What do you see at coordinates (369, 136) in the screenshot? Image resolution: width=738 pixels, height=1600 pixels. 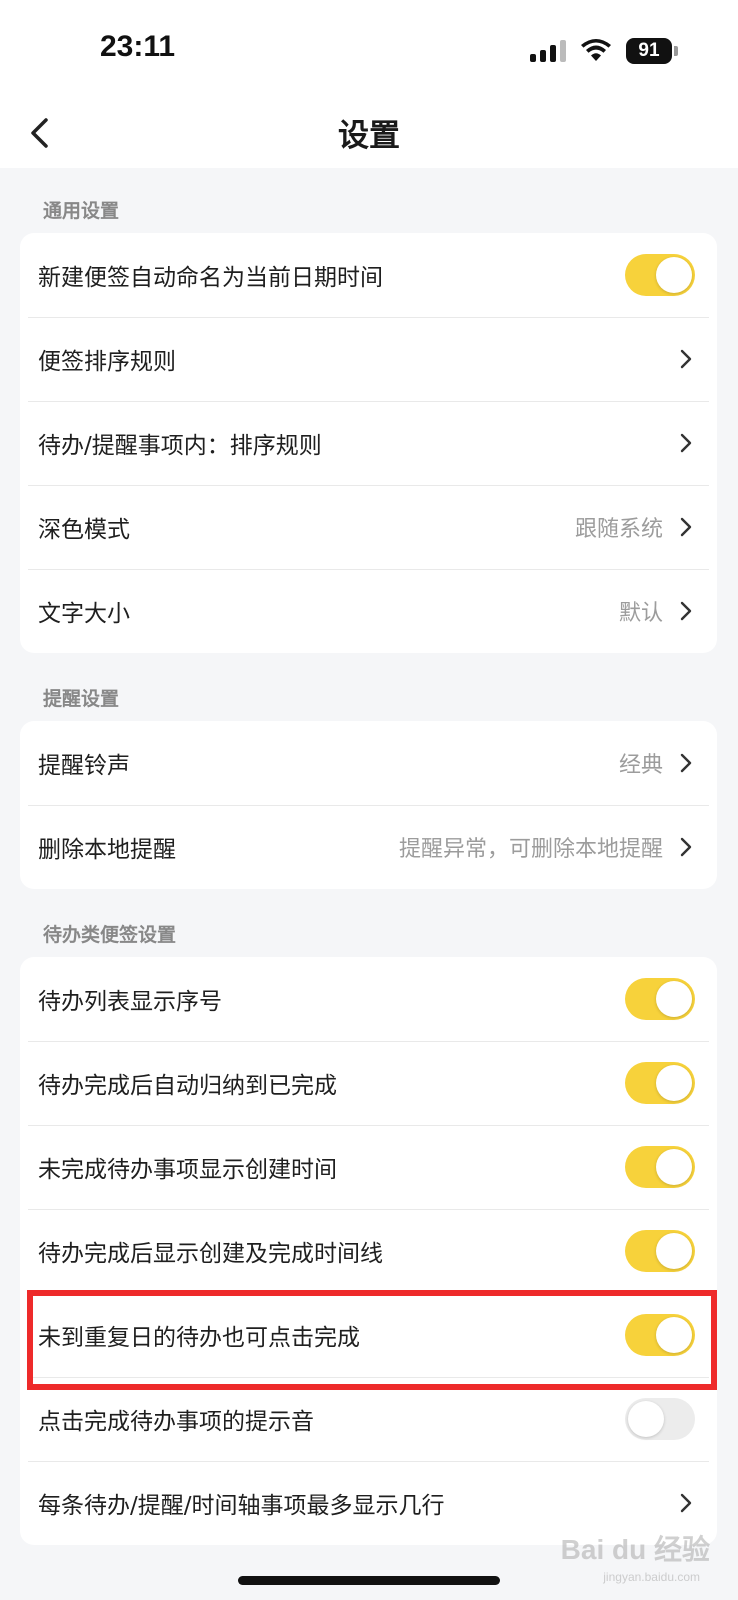 I see `page-title: 设置` at bounding box center [369, 136].